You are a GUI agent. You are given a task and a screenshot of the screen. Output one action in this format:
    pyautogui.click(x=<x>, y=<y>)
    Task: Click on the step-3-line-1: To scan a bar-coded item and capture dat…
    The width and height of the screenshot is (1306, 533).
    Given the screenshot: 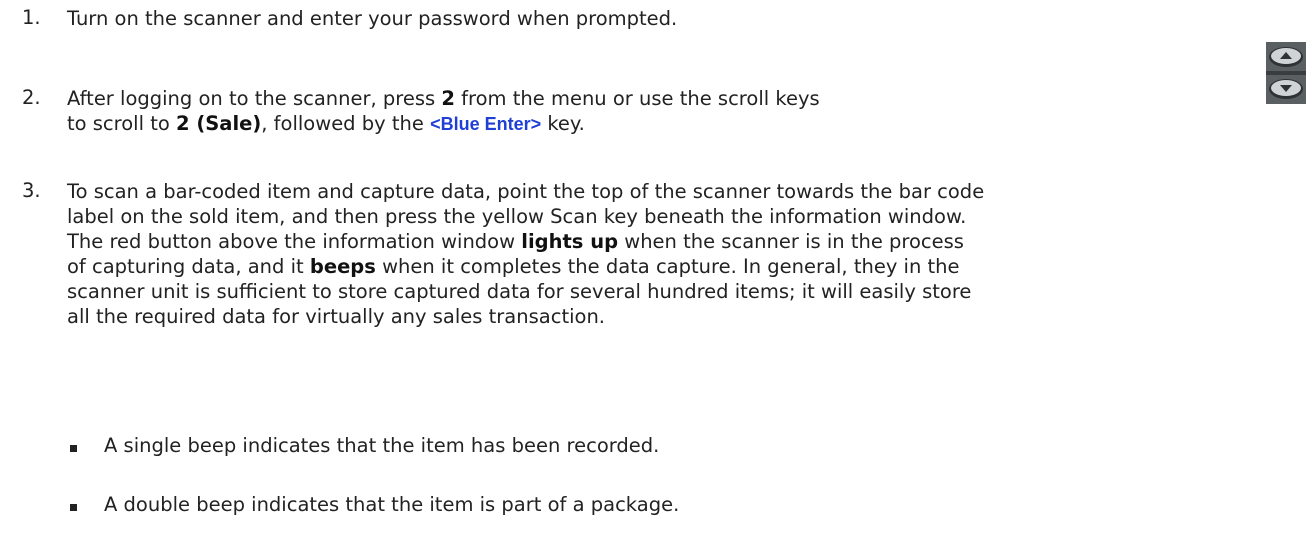 What is the action you would take?
    pyautogui.click(x=526, y=191)
    